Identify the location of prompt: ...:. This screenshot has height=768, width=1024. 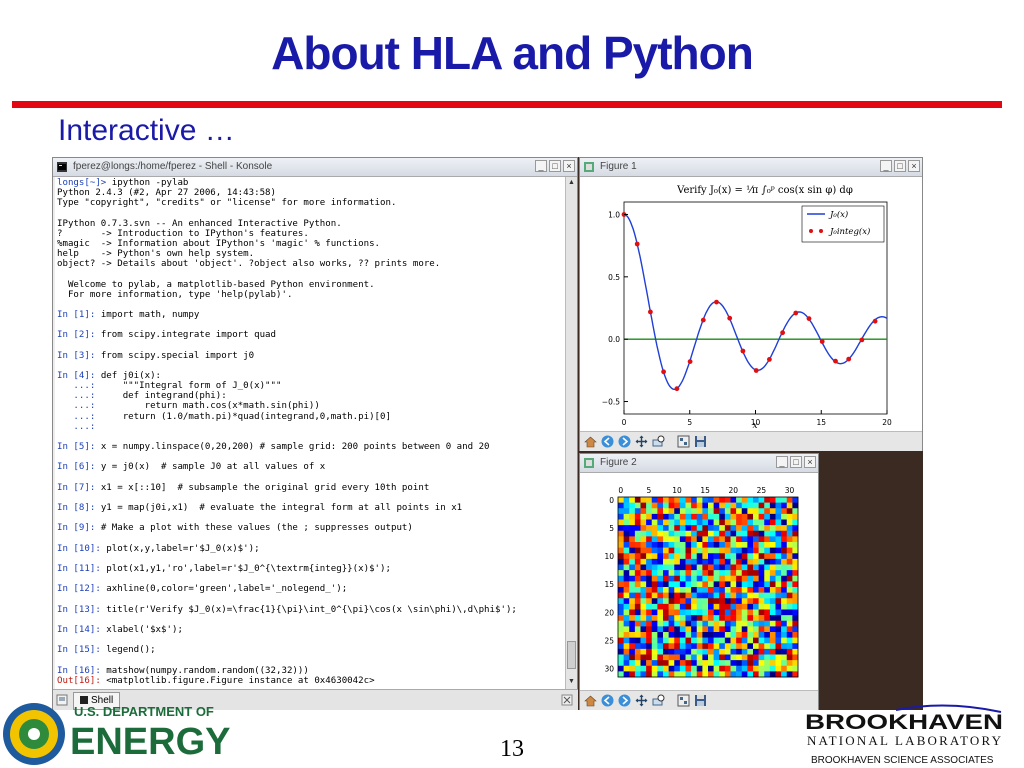
(79, 386).